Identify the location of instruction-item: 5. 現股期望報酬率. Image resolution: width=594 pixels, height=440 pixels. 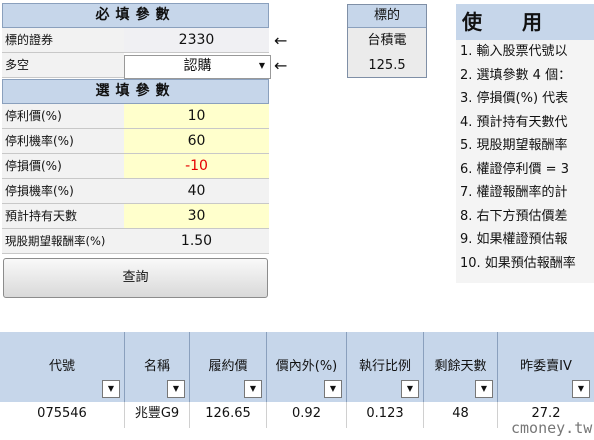
(514, 145).